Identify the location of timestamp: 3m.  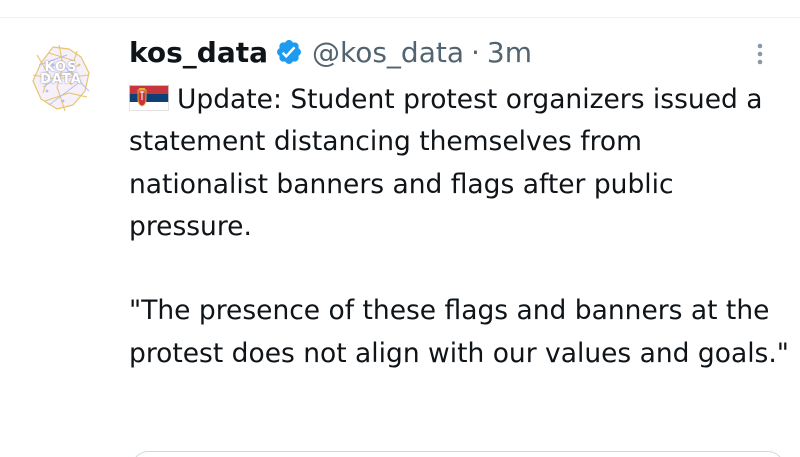
(509, 52).